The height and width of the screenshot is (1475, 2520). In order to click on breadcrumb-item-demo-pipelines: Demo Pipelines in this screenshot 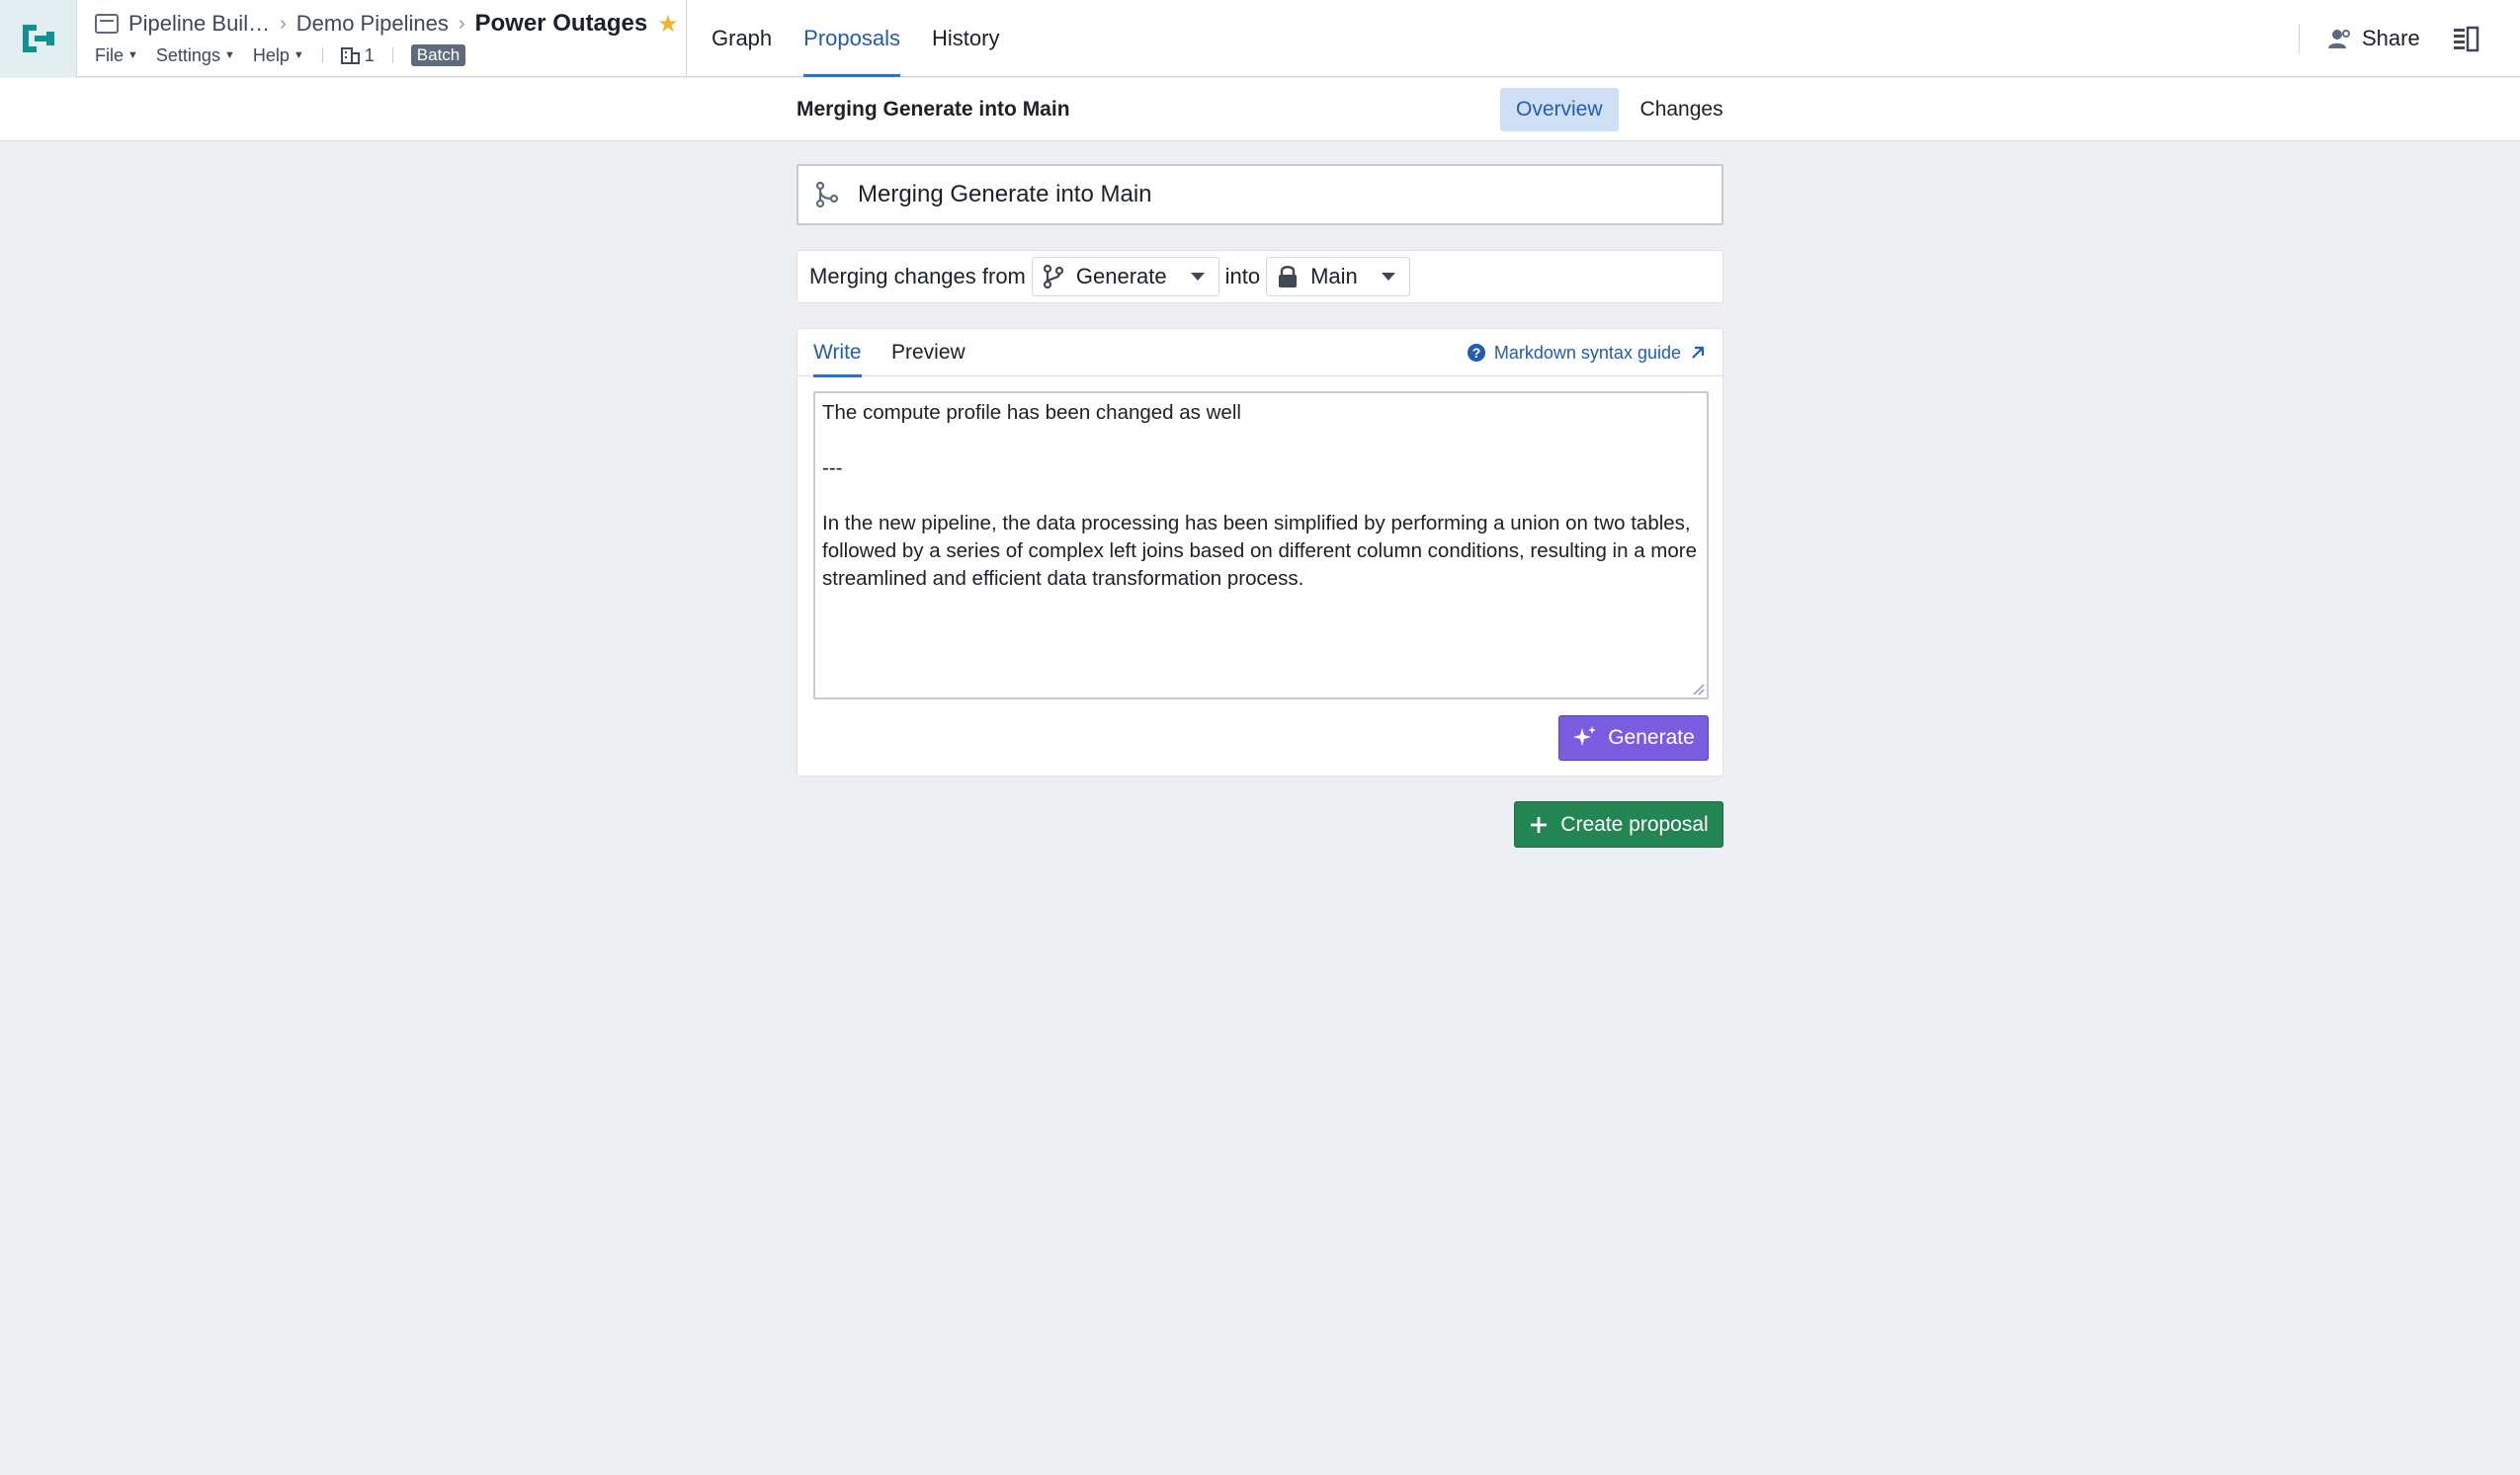, I will do `click(372, 24)`.